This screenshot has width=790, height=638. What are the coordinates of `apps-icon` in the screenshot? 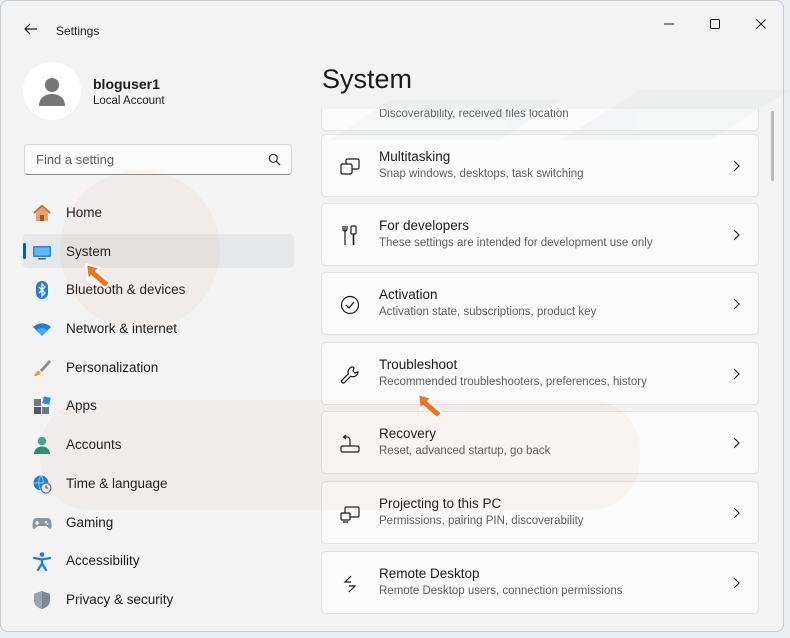 It's located at (42, 406).